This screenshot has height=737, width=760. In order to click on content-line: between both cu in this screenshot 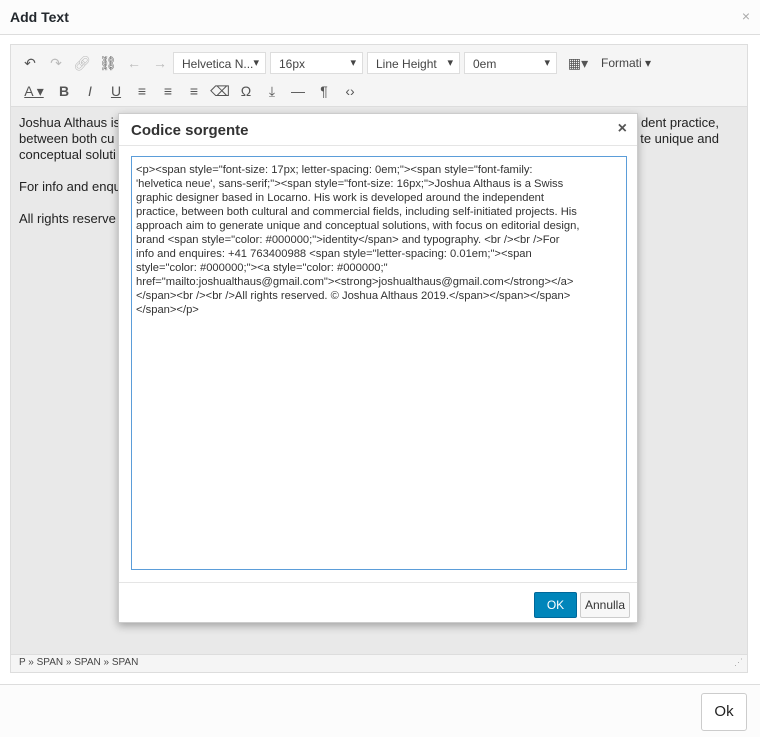, I will do `click(67, 138)`.